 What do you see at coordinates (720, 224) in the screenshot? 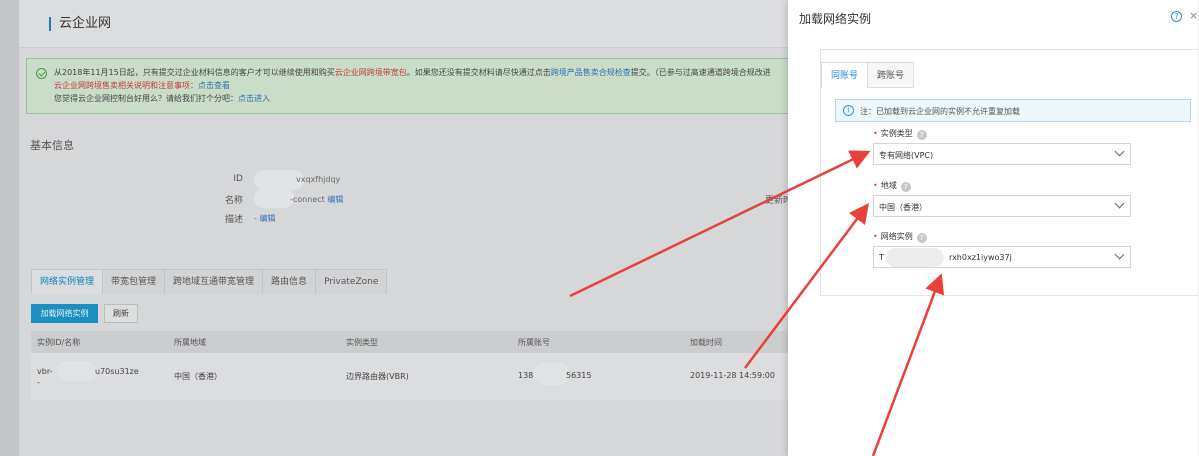
I see `arrow-to-instance-type` at bounding box center [720, 224].